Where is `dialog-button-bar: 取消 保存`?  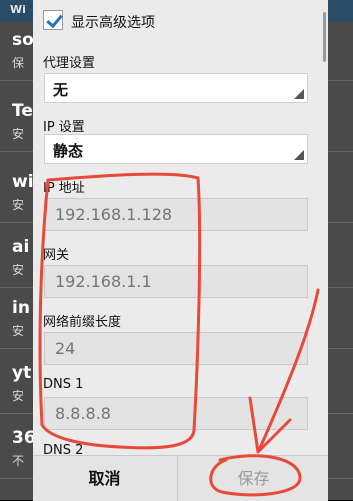
dialog-button-bar: 取消 保存 is located at coordinates (180, 478).